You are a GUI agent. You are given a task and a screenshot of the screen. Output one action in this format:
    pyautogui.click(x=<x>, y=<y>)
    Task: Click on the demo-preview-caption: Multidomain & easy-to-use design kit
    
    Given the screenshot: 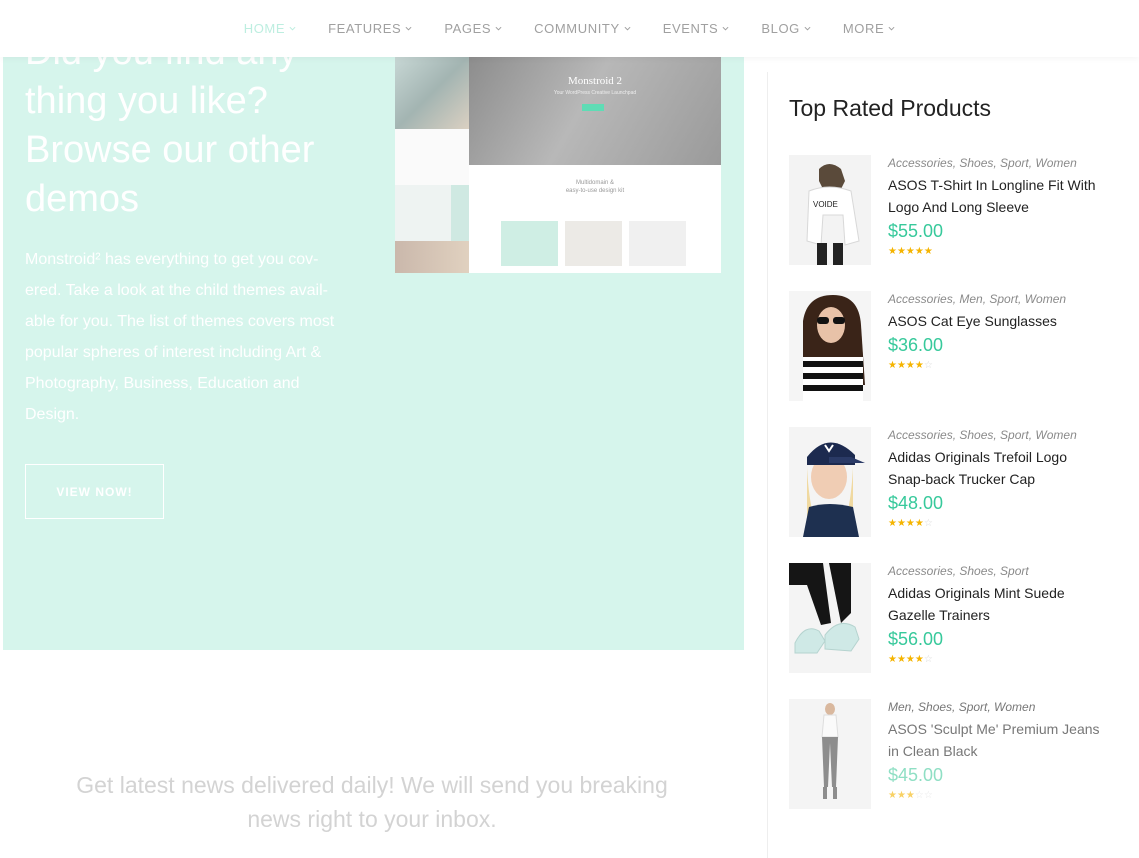 What is the action you would take?
    pyautogui.click(x=595, y=187)
    